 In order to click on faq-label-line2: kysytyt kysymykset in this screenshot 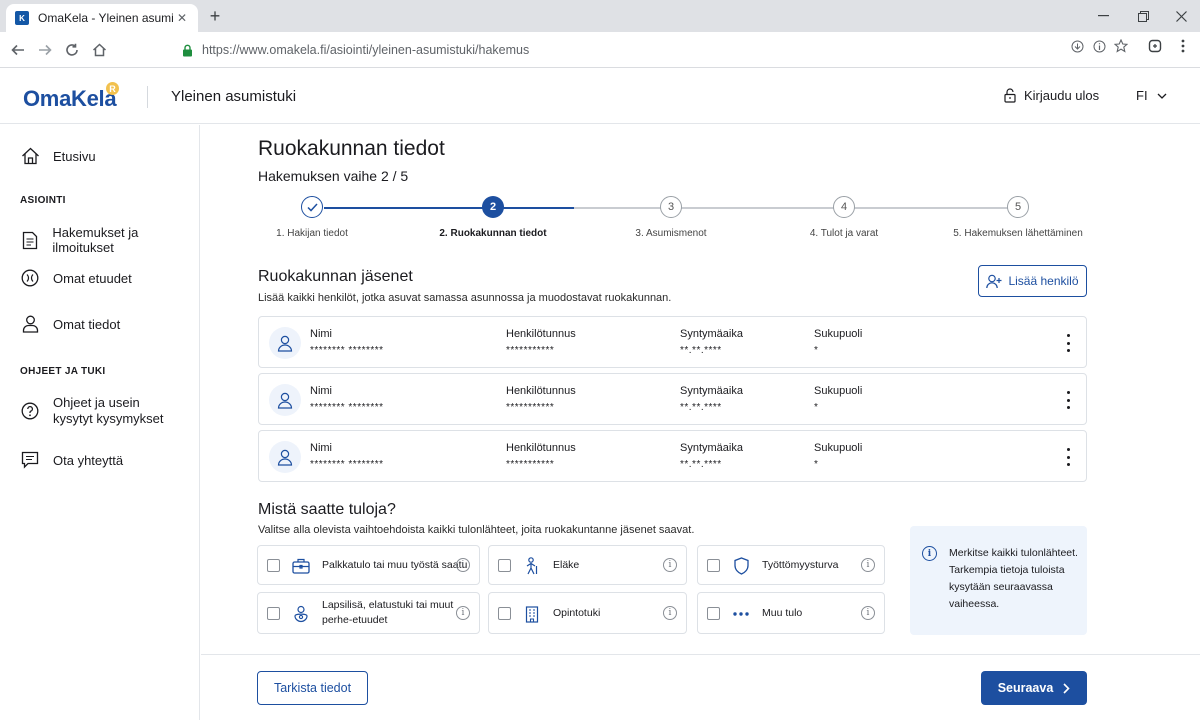, I will do `click(108, 418)`.